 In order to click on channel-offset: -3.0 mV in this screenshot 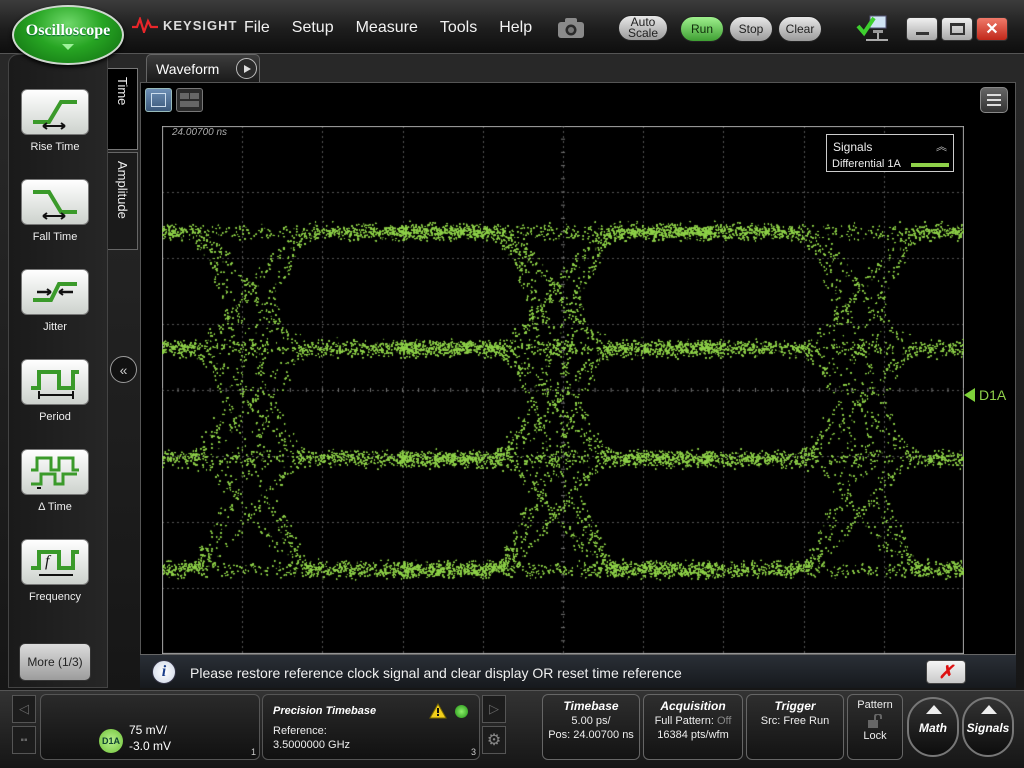, I will do `click(150, 746)`.